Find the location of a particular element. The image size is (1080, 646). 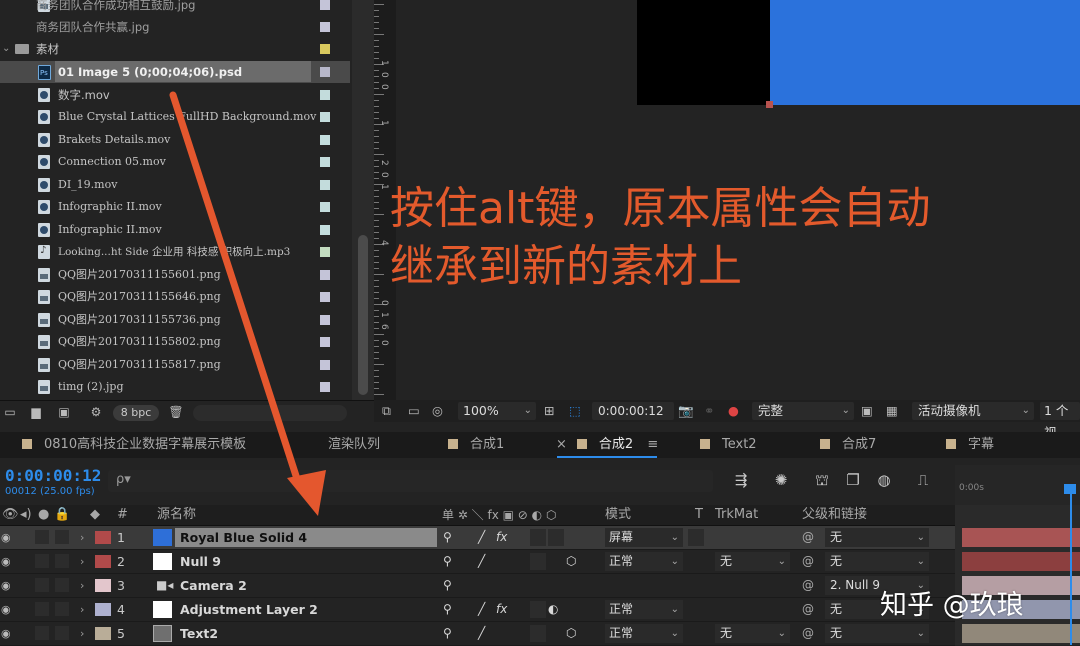

new-folder-icon: ▆ is located at coordinates (36, 412).